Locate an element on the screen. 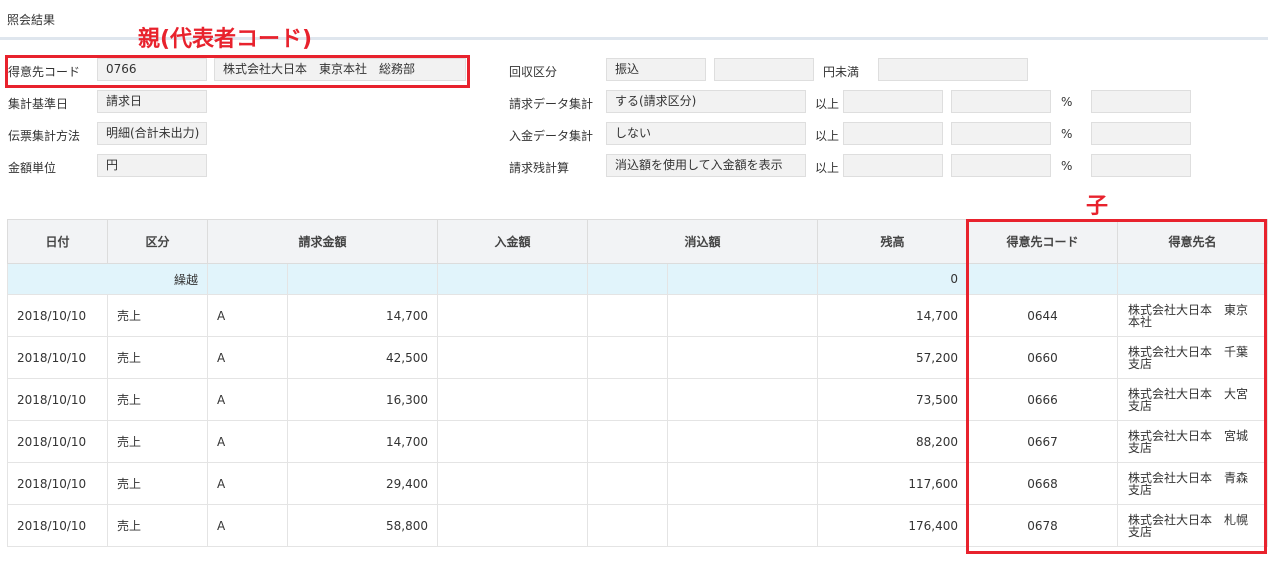 This screenshot has height=565, width=1272. billing-balance-field: 消込額を使用して入金額を表示 is located at coordinates (706, 165).